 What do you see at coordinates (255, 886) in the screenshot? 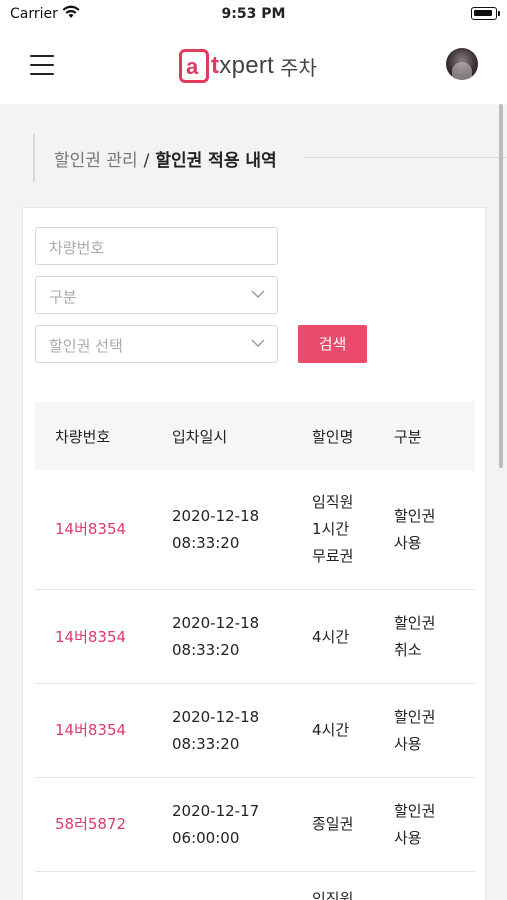
I see `table-row: 임직원` at bounding box center [255, 886].